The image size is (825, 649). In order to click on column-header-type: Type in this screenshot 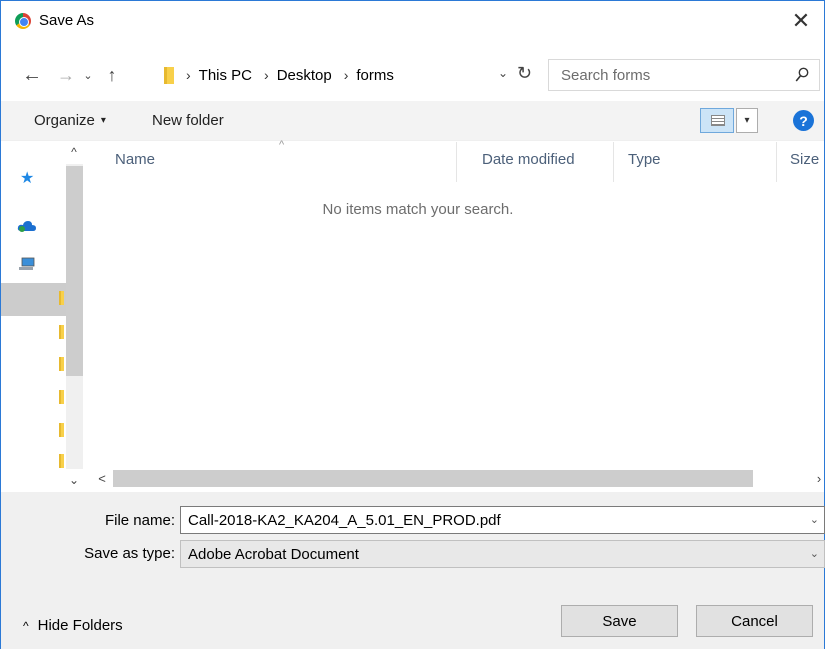, I will do `click(644, 159)`.